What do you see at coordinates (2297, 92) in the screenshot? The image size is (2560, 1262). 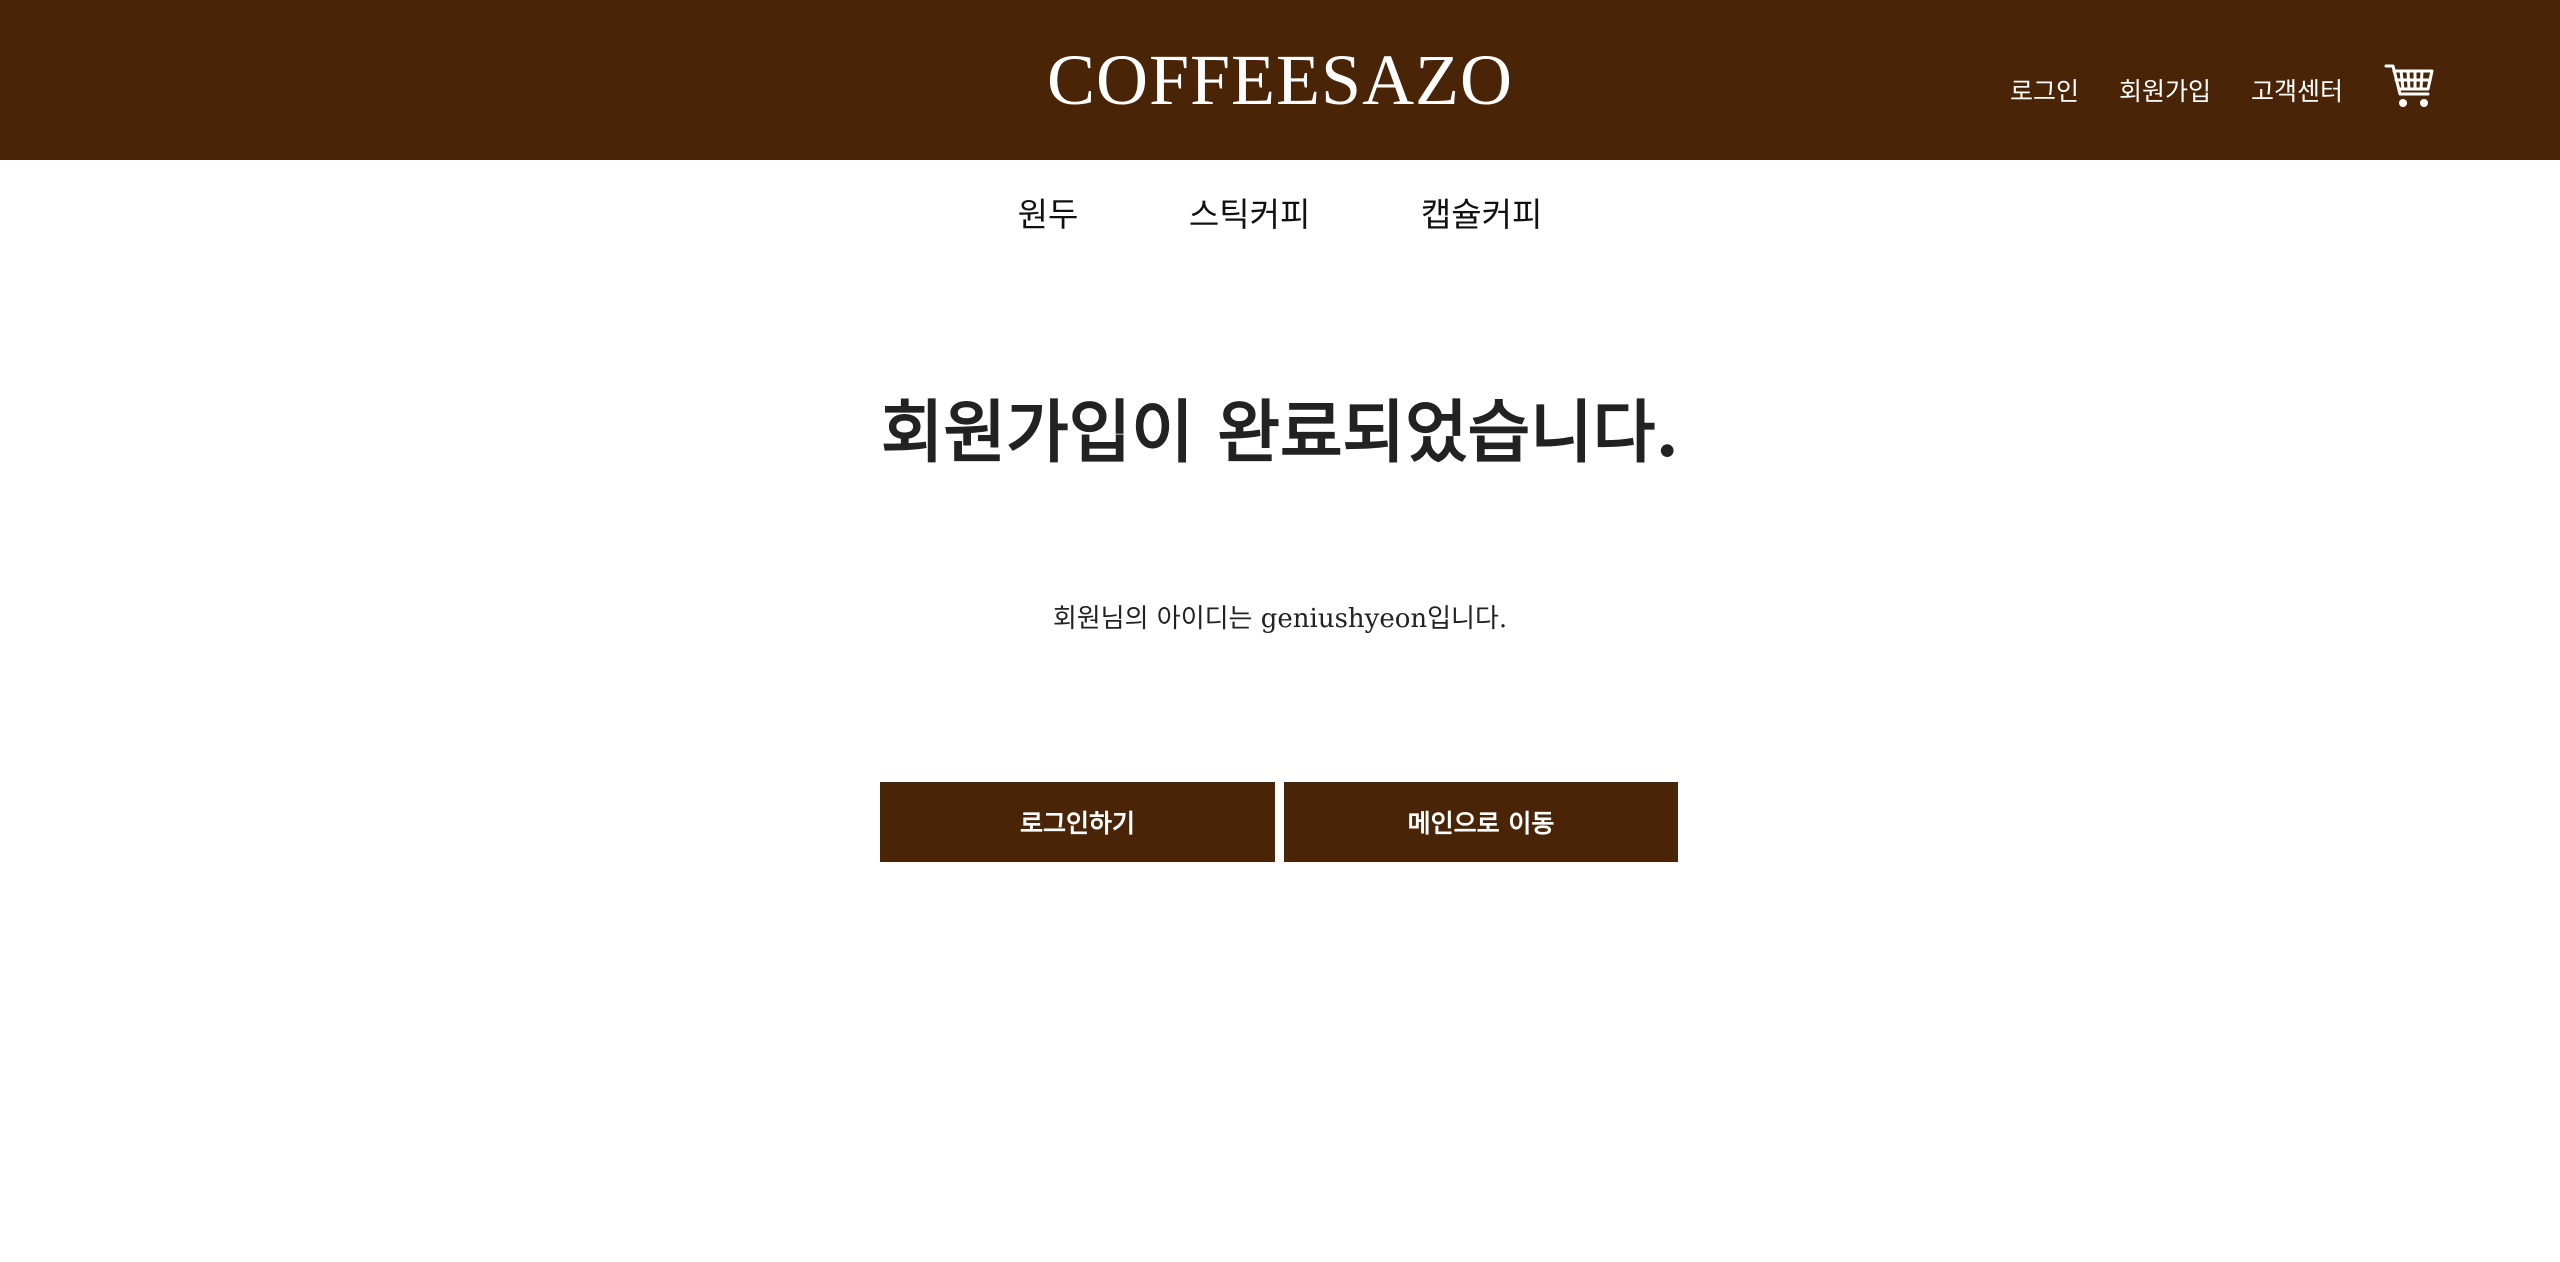 I see `customer-center-link: 고객센터` at bounding box center [2297, 92].